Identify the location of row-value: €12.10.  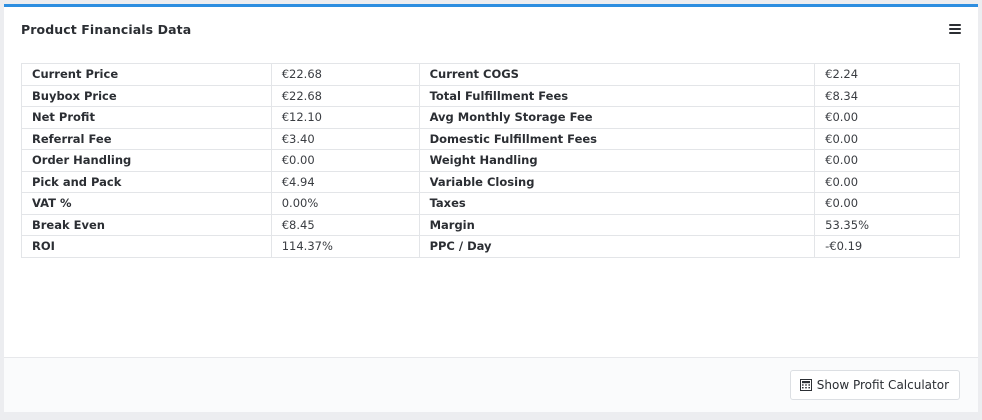
(345, 117).